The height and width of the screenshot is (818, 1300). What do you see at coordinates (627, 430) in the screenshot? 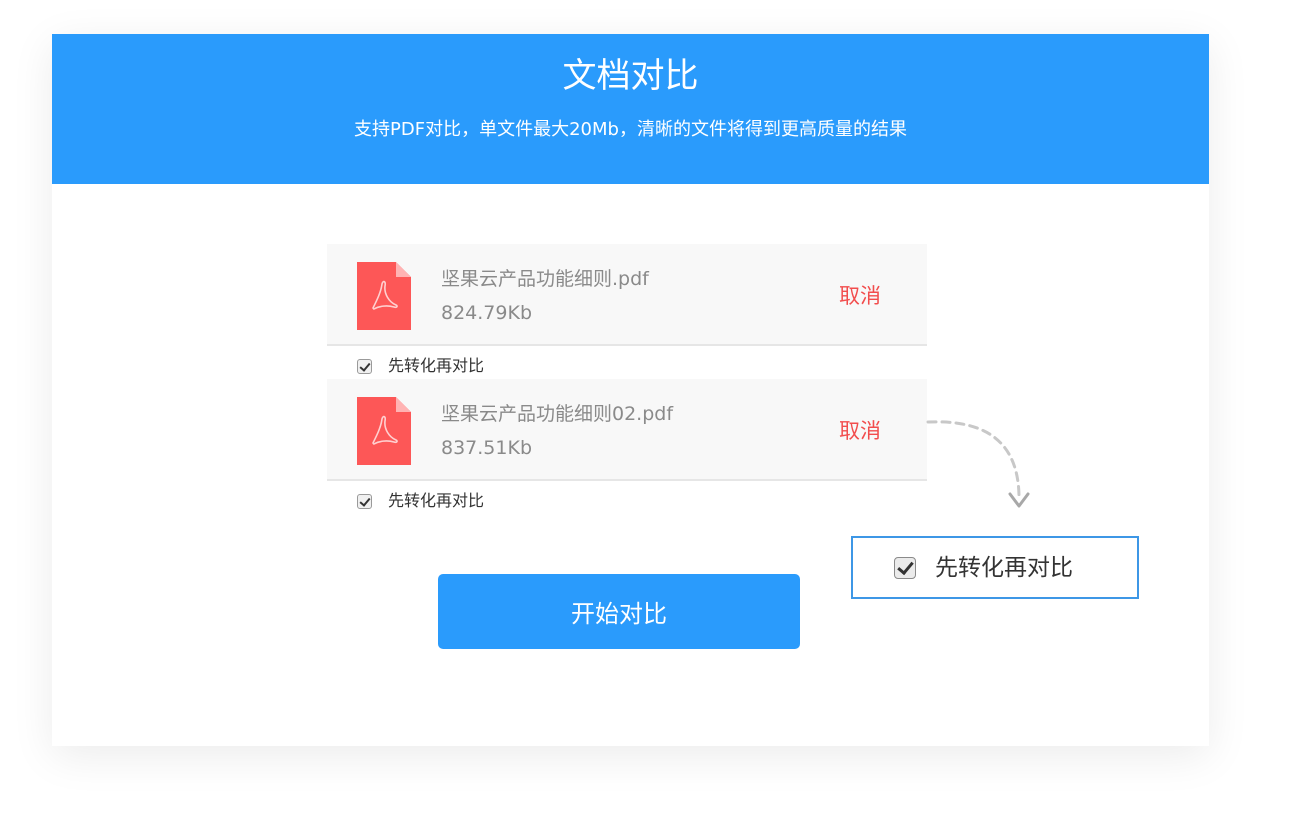
I see `file-item-2: 坚果云产品功能细则02.pdf 837.51Kb 取消` at bounding box center [627, 430].